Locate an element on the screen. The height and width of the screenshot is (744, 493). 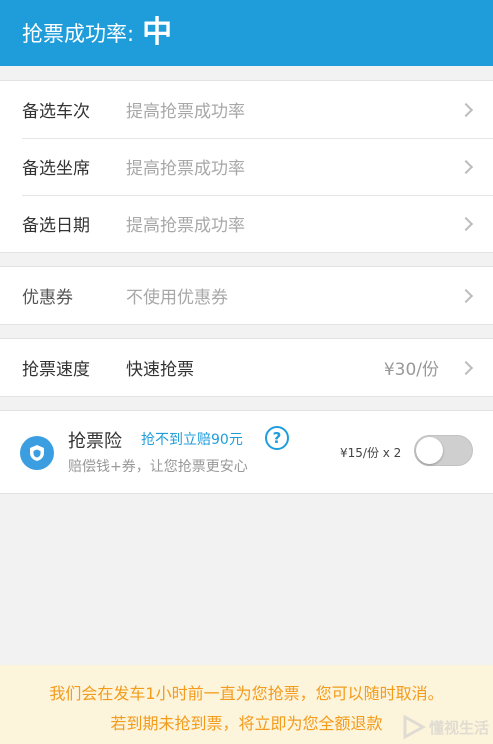
speed-row: 抢票速度 快速抢票 ¥30/份 is located at coordinates (246, 367).